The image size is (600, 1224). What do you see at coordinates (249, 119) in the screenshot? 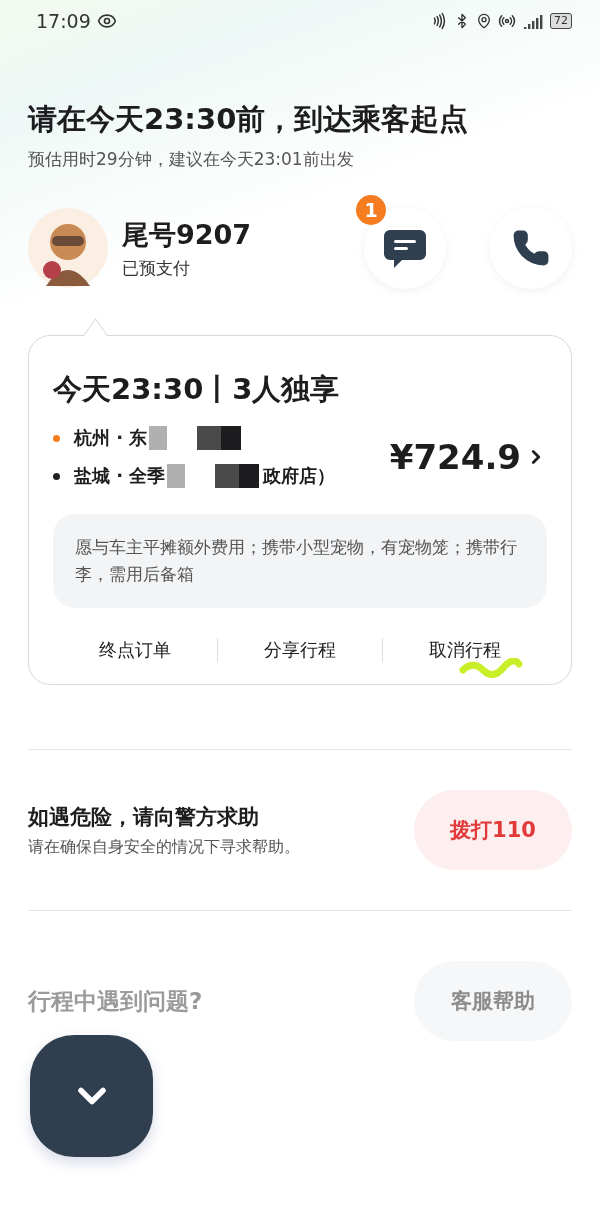
I see `arrival-title: 请在今天23:30前，到达乘客起点` at bounding box center [249, 119].